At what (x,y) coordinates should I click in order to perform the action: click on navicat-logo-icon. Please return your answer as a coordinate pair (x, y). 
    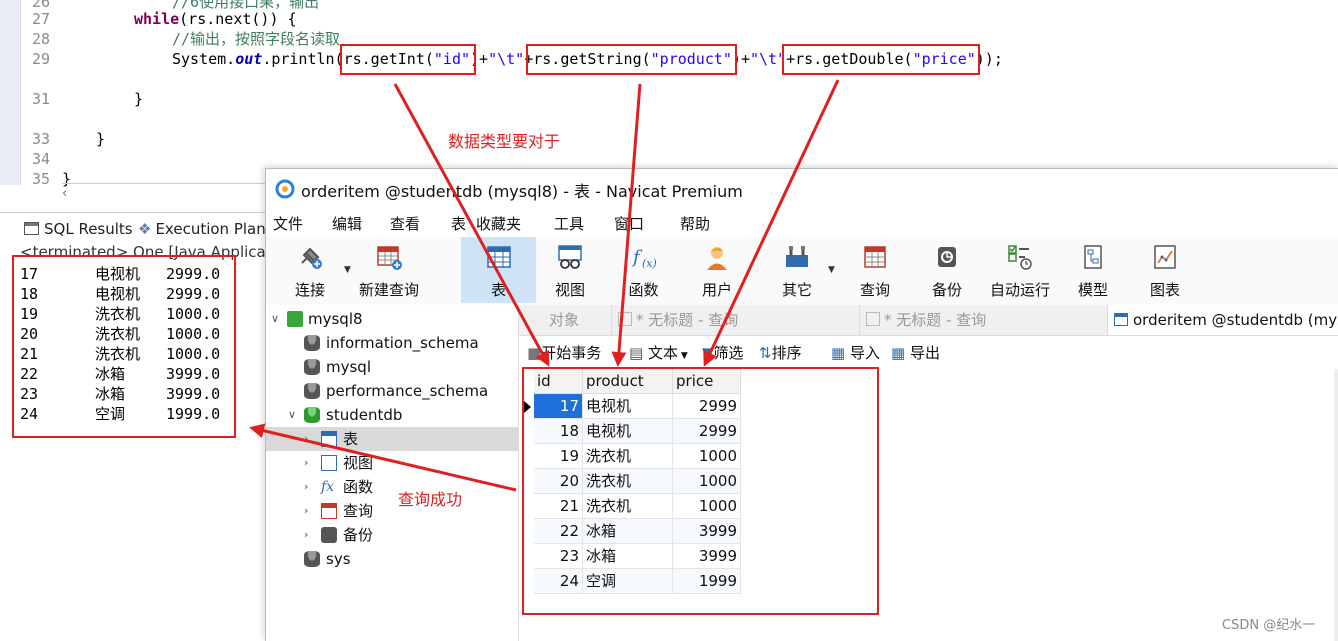
    Looking at the image, I should click on (285, 189).